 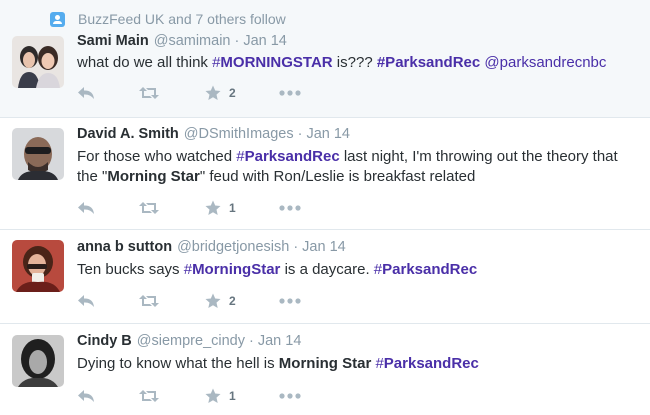 I want to click on text-segment: is???, so click(x=354, y=62).